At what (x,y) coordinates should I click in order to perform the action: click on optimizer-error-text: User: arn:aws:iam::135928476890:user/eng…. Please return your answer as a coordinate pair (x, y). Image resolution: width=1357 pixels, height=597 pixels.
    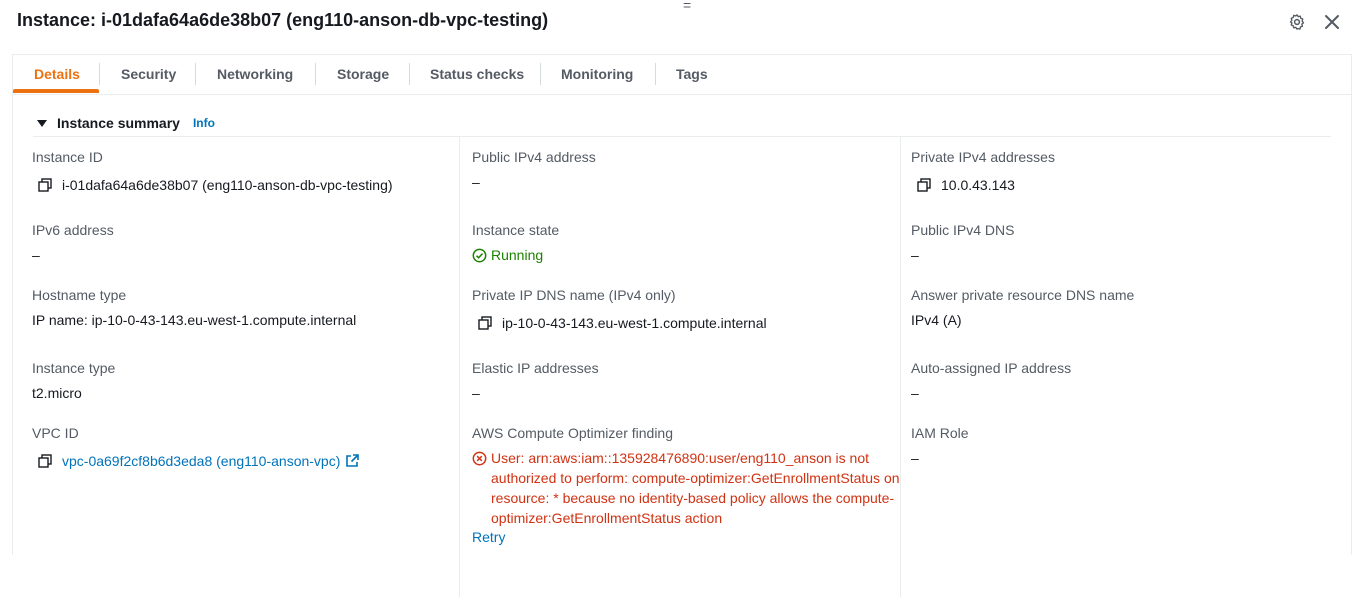
    Looking at the image, I should click on (695, 488).